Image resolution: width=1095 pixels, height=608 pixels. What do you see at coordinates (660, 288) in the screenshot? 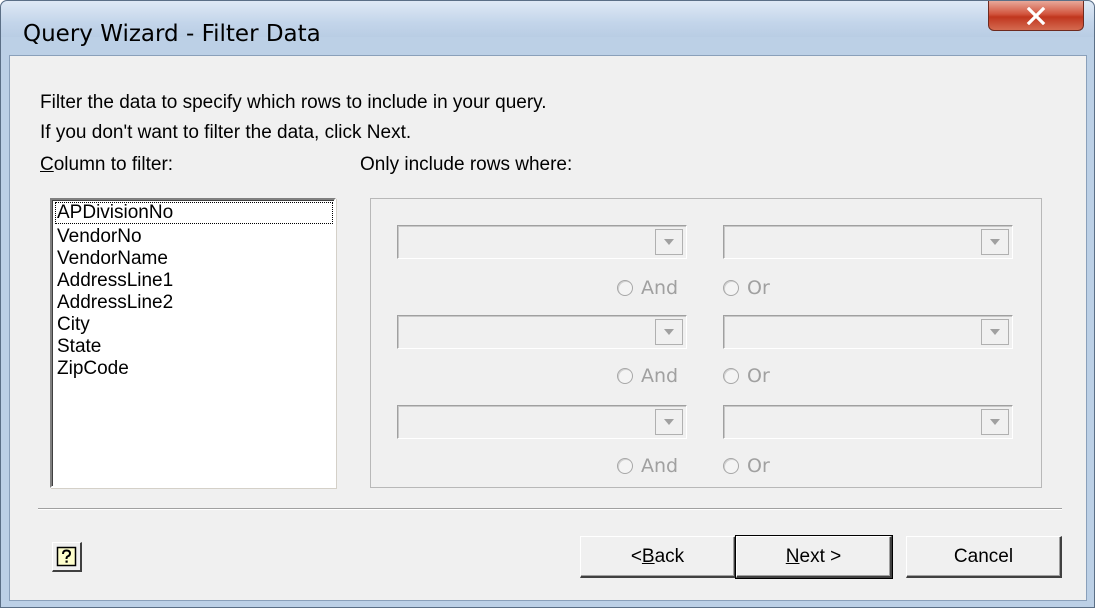
I see `and-radio-1-label: And` at bounding box center [660, 288].